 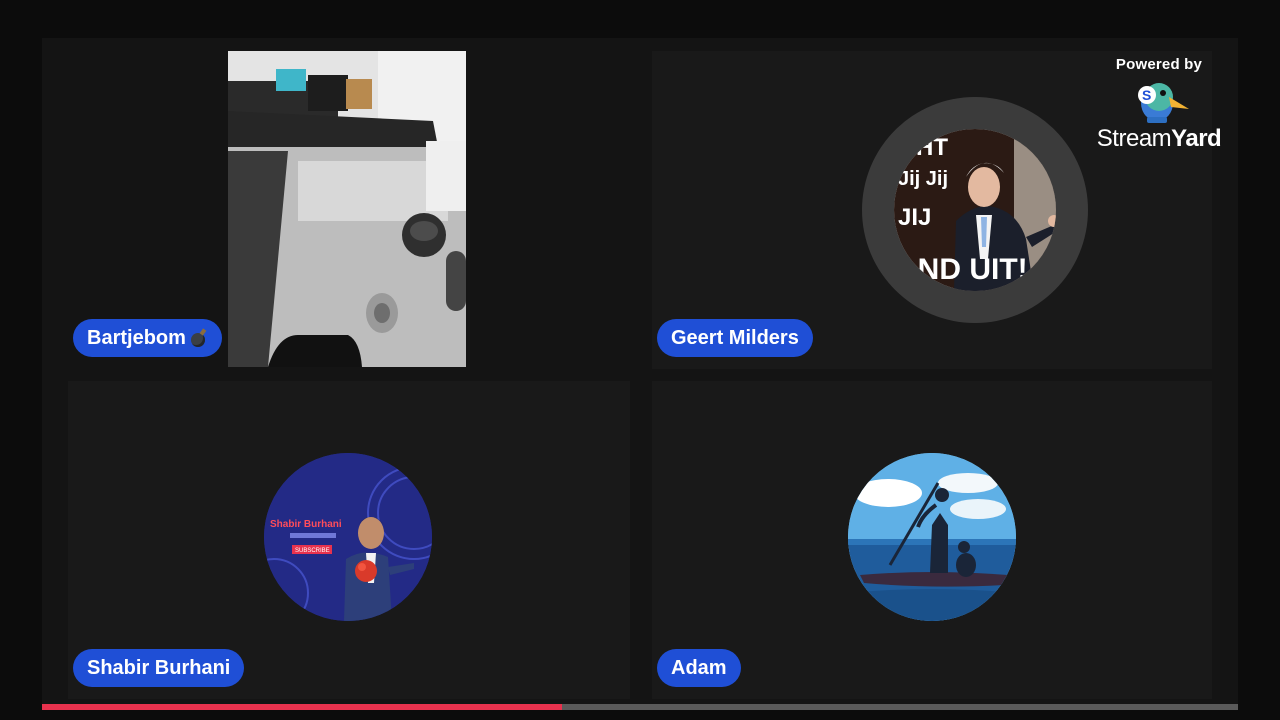 I want to click on streamyard-duck-icon: S, so click(x=1159, y=100).